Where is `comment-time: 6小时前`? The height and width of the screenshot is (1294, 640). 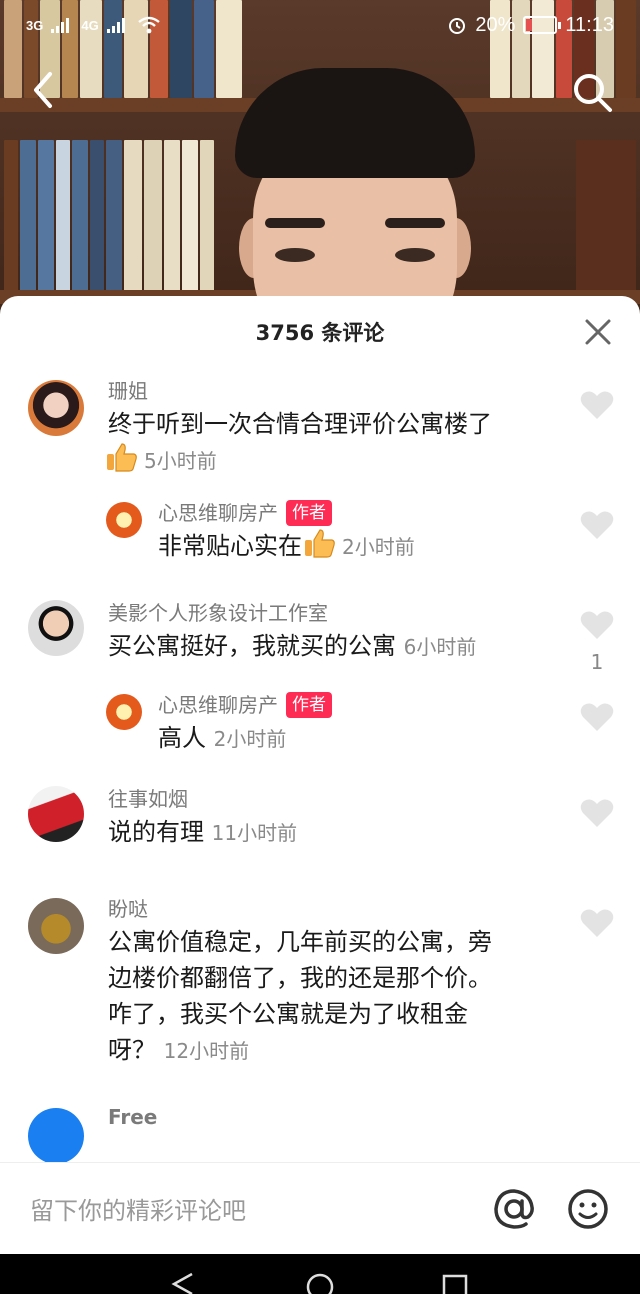 comment-time: 6小时前 is located at coordinates (440, 647).